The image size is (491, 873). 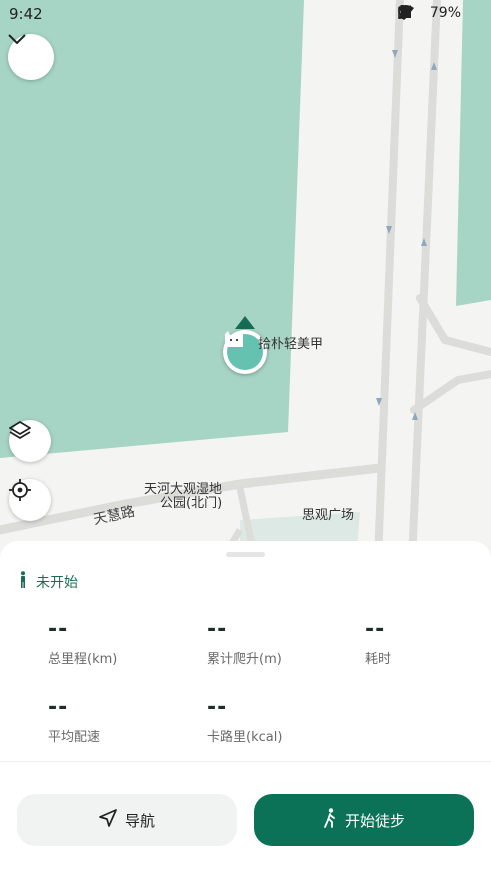 I want to click on stat-distance: -- 总里程(km), so click(x=82, y=642).